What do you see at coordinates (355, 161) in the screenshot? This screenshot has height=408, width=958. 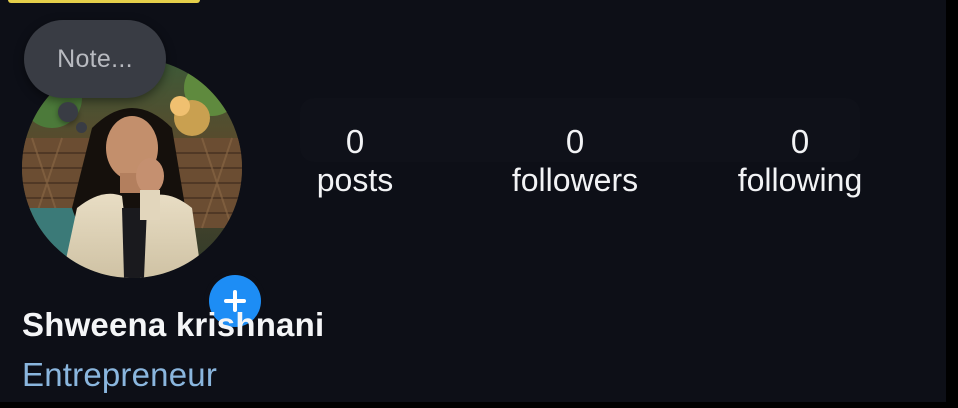 I see `stat-posts: 0 posts` at bounding box center [355, 161].